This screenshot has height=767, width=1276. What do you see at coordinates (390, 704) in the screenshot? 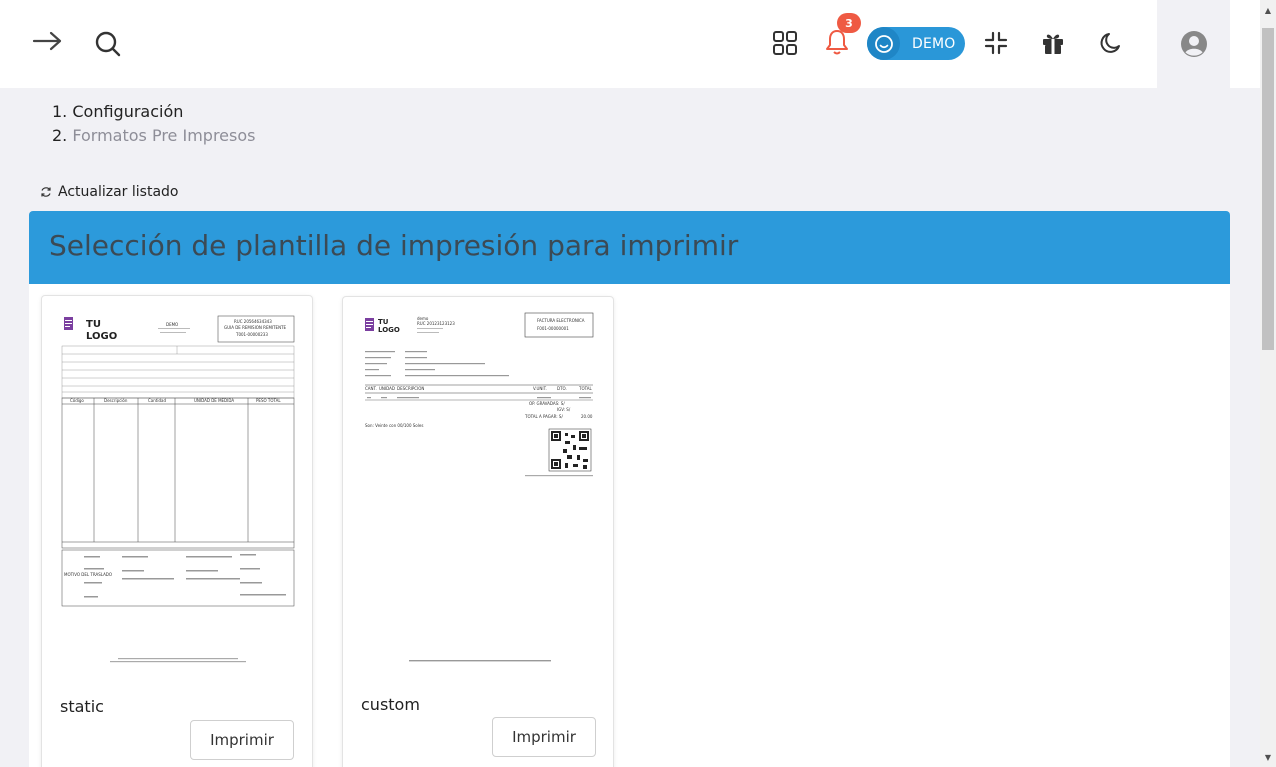
I see `template-name: custom` at bounding box center [390, 704].